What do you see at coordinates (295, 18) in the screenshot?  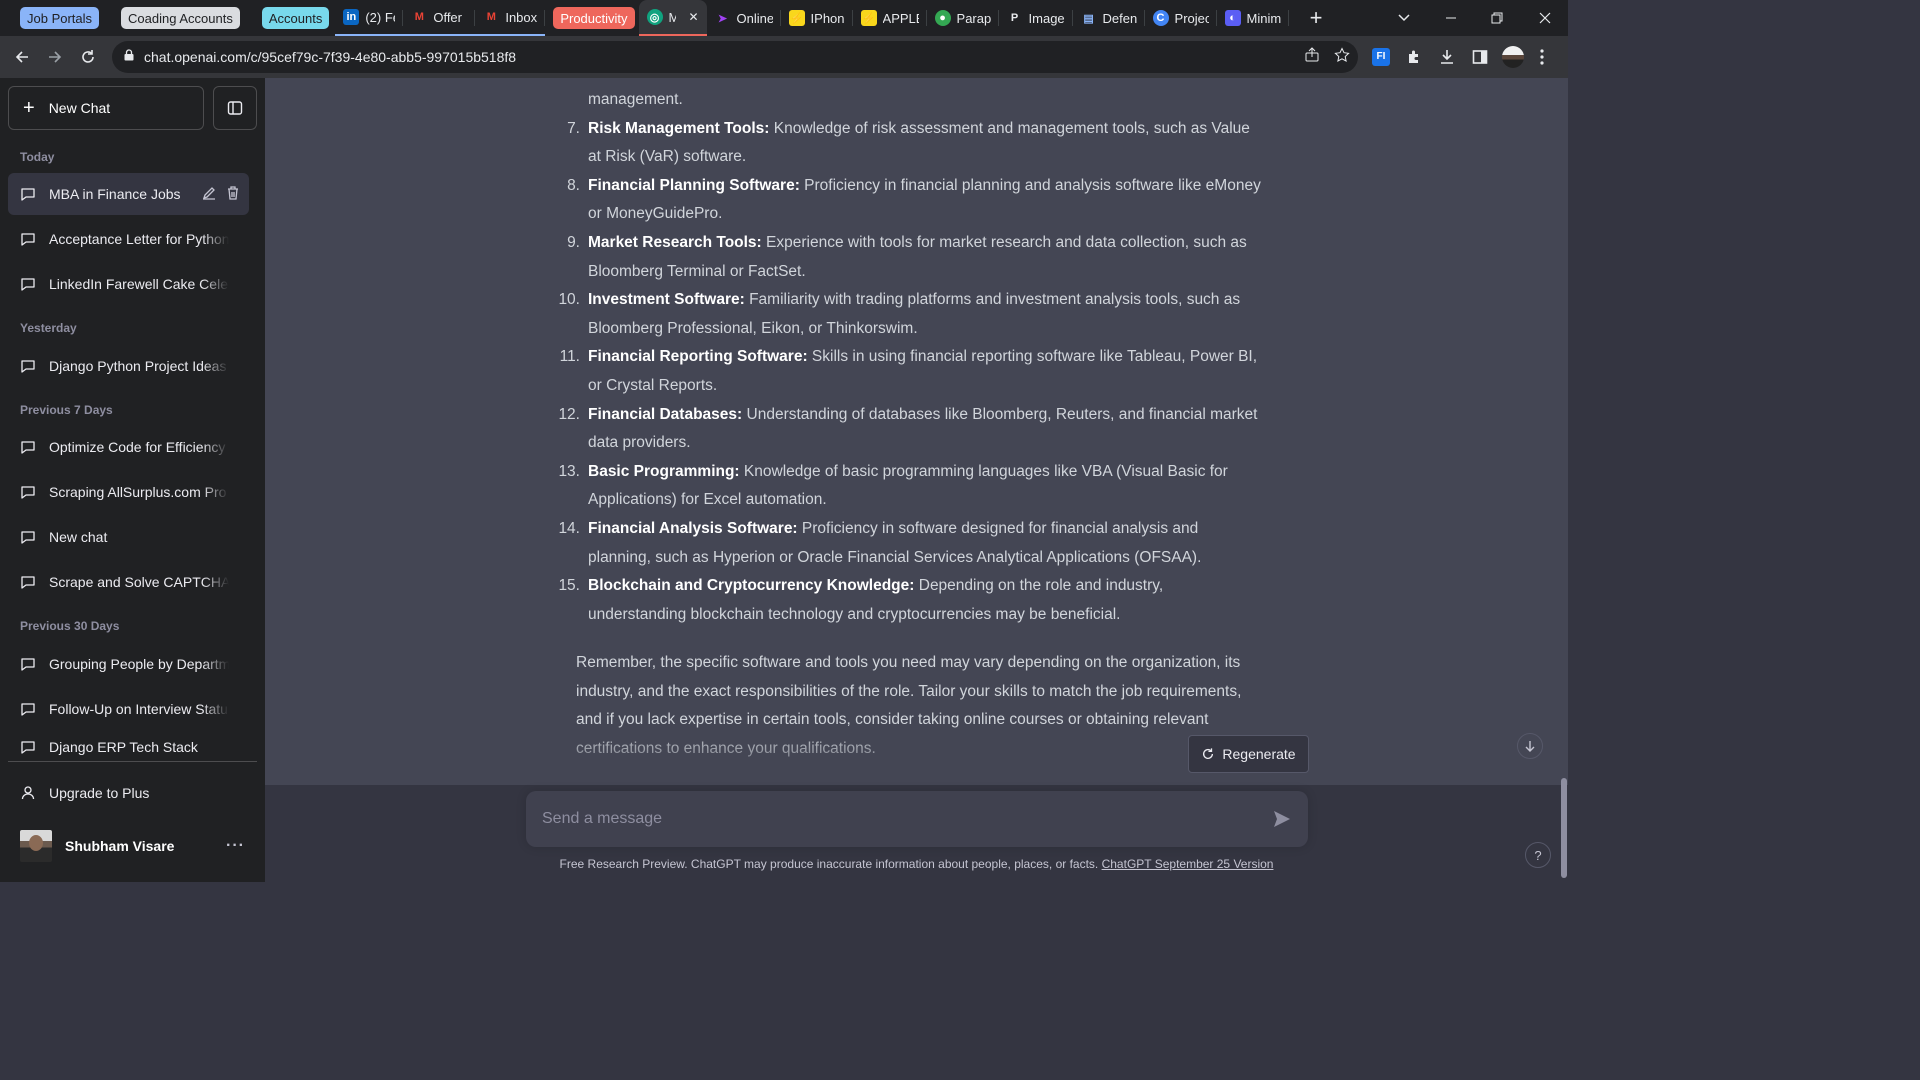 I see `tab-group-accounts: Accounts` at bounding box center [295, 18].